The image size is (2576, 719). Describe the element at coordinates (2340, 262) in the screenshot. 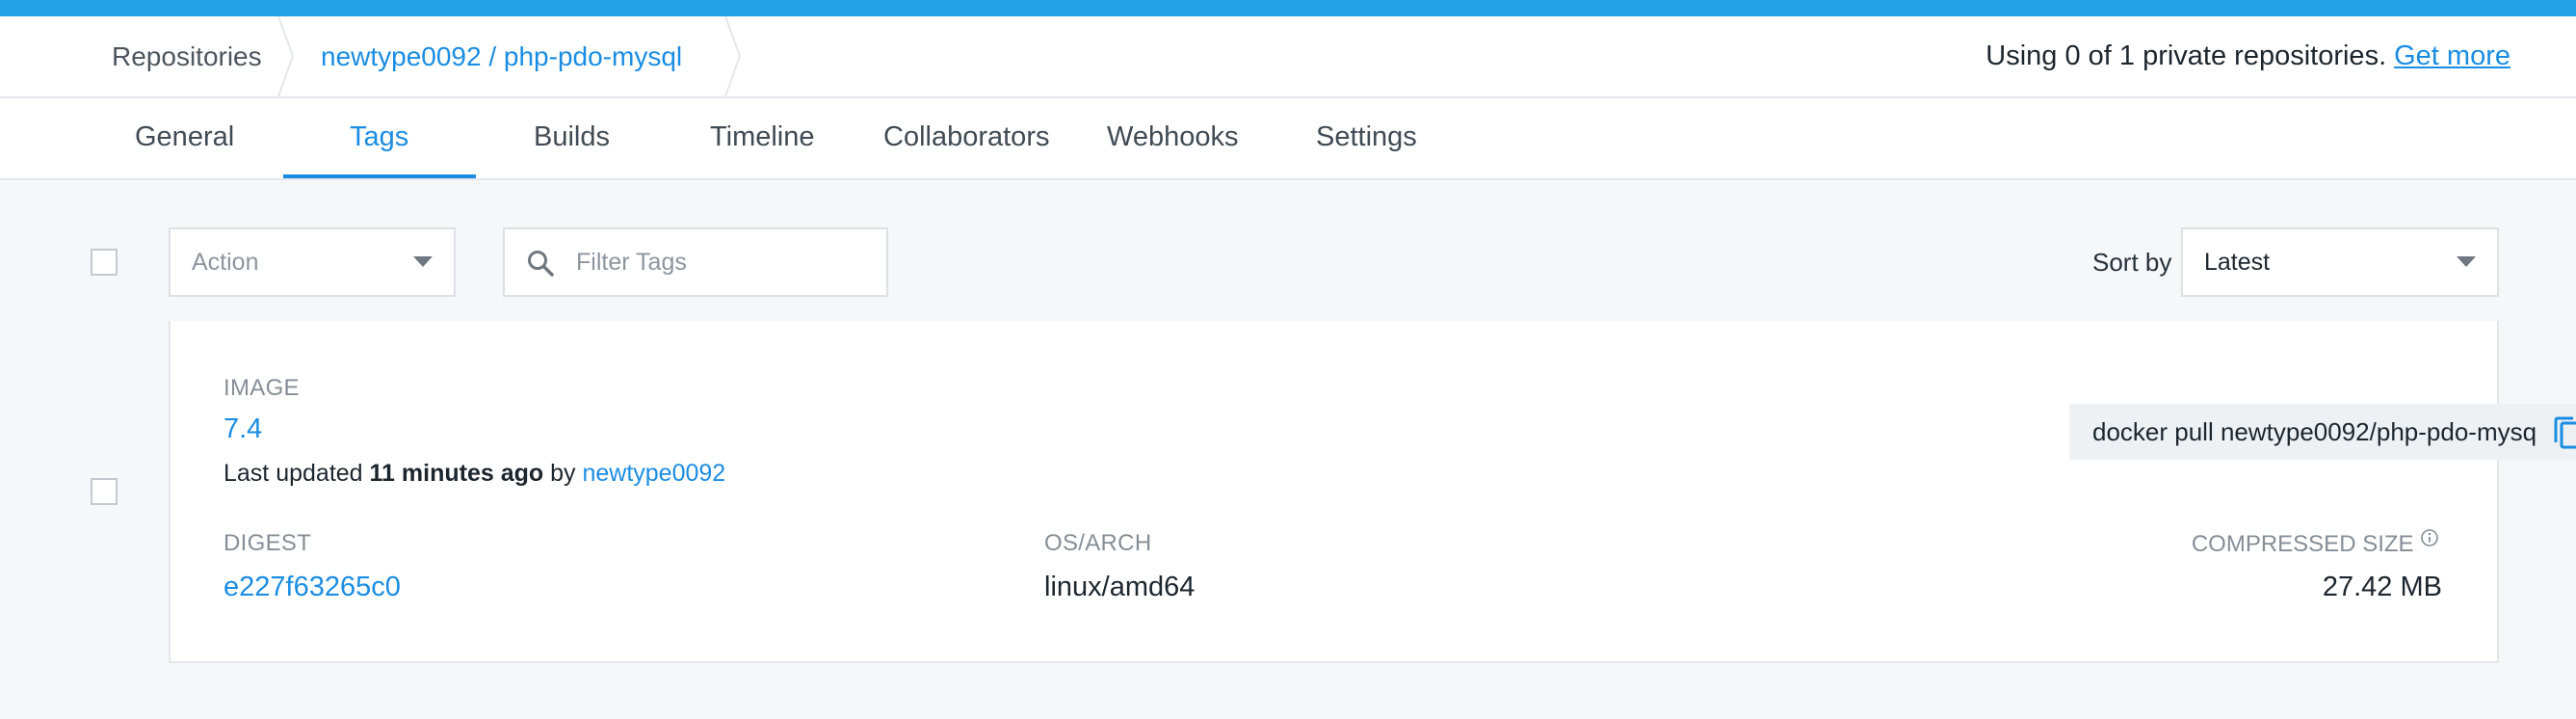

I see `sort-dropdown: Latest` at that location.